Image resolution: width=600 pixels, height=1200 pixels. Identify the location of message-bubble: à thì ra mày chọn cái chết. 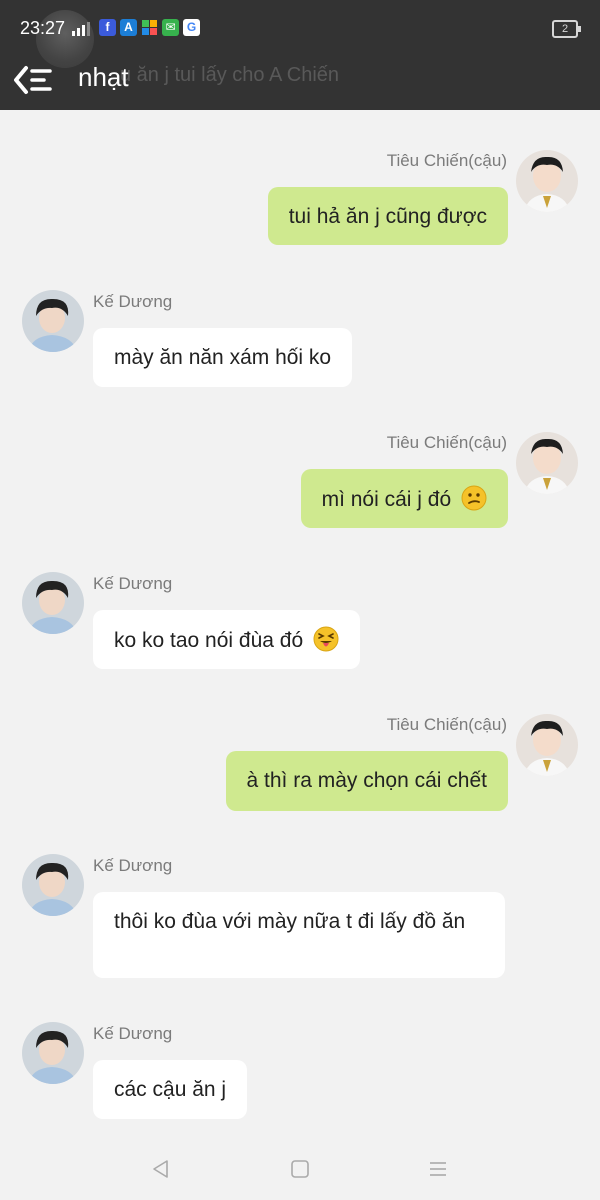
(366, 781).